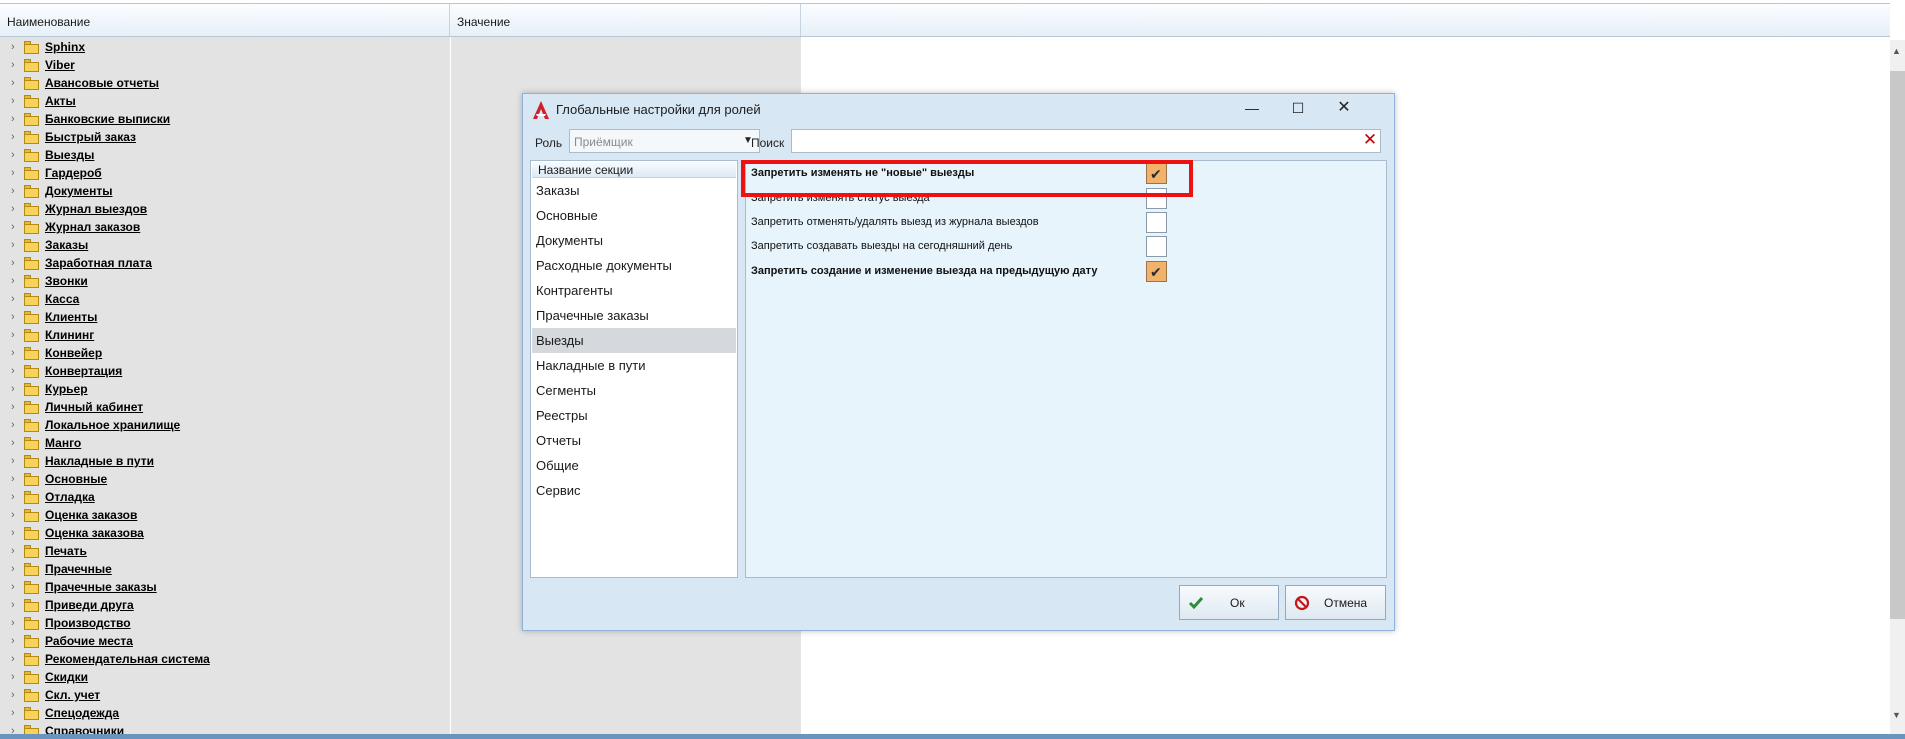 Image resolution: width=1905 pixels, height=739 pixels. I want to click on cancel-button: Отмена, so click(1335, 602).